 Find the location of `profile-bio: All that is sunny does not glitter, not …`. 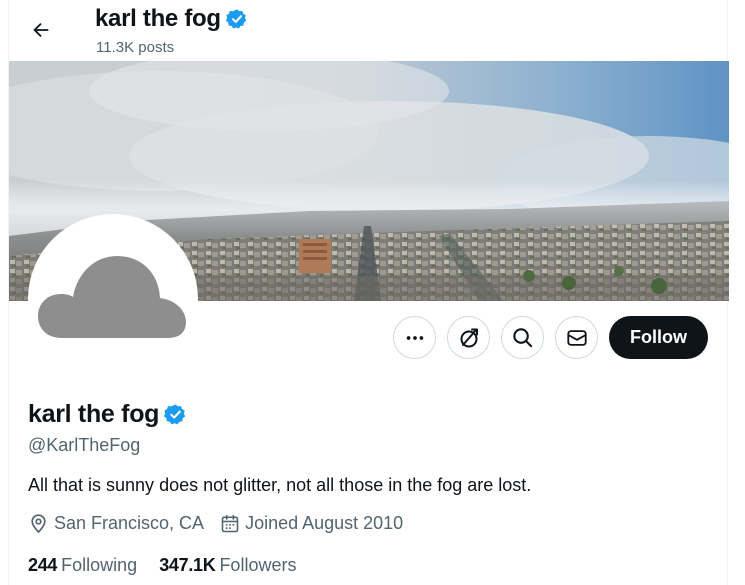

profile-bio: All that is sunny does not glitter, not … is located at coordinates (280, 485).